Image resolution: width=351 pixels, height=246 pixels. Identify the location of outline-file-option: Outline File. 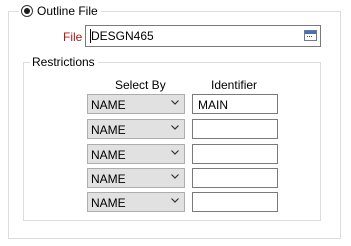
(60, 11).